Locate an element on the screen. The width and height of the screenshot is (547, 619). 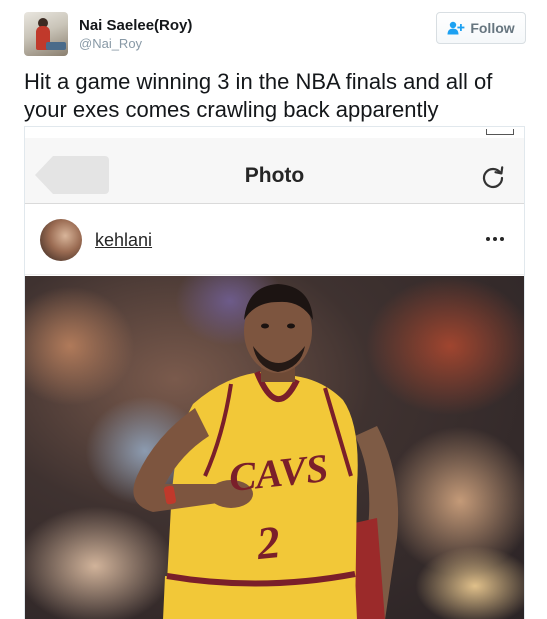
battery-fragment is located at coordinates (500, 132).